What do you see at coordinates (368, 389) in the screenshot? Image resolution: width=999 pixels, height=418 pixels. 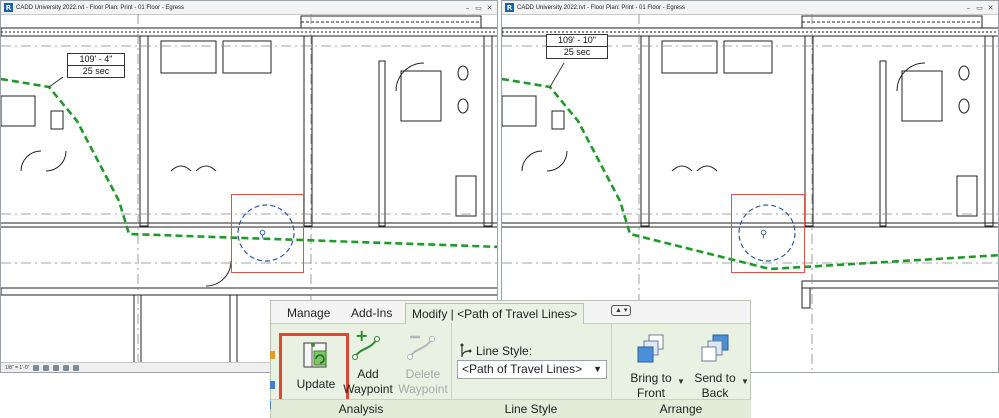 I see `add-waypoint-label-line2: Waypoint` at bounding box center [368, 389].